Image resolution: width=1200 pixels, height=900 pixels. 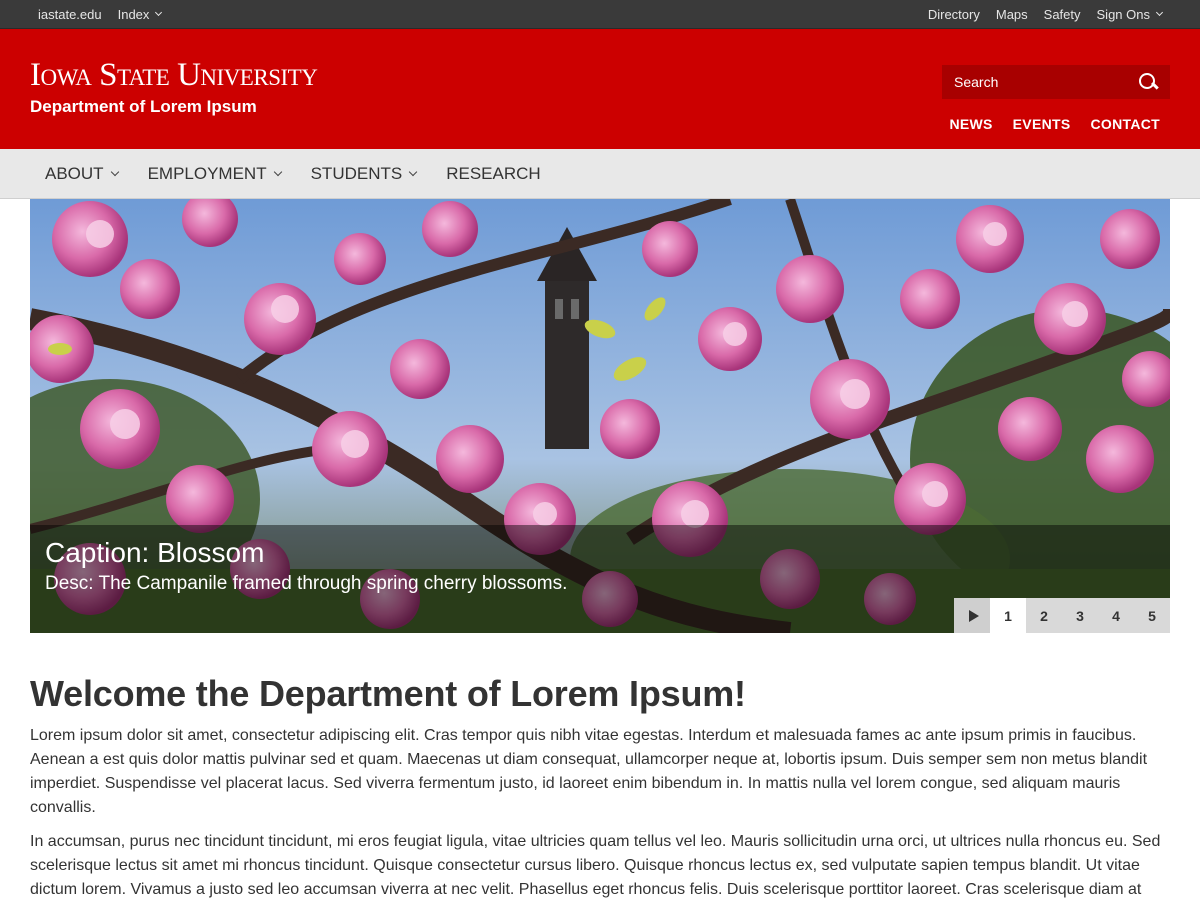 I want to click on slider-page-button: 5, so click(x=1152, y=615).